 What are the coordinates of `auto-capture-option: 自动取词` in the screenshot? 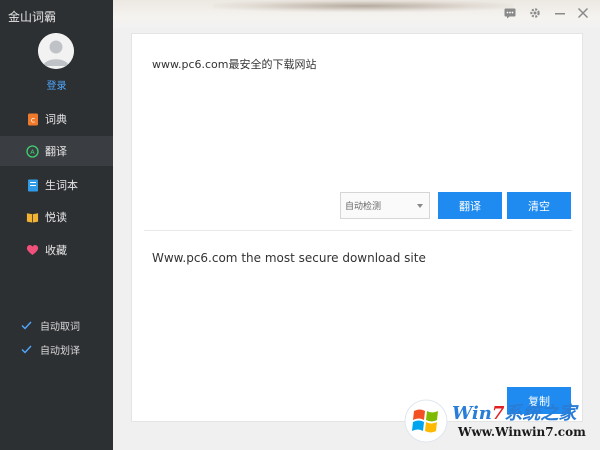 It's located at (50, 325).